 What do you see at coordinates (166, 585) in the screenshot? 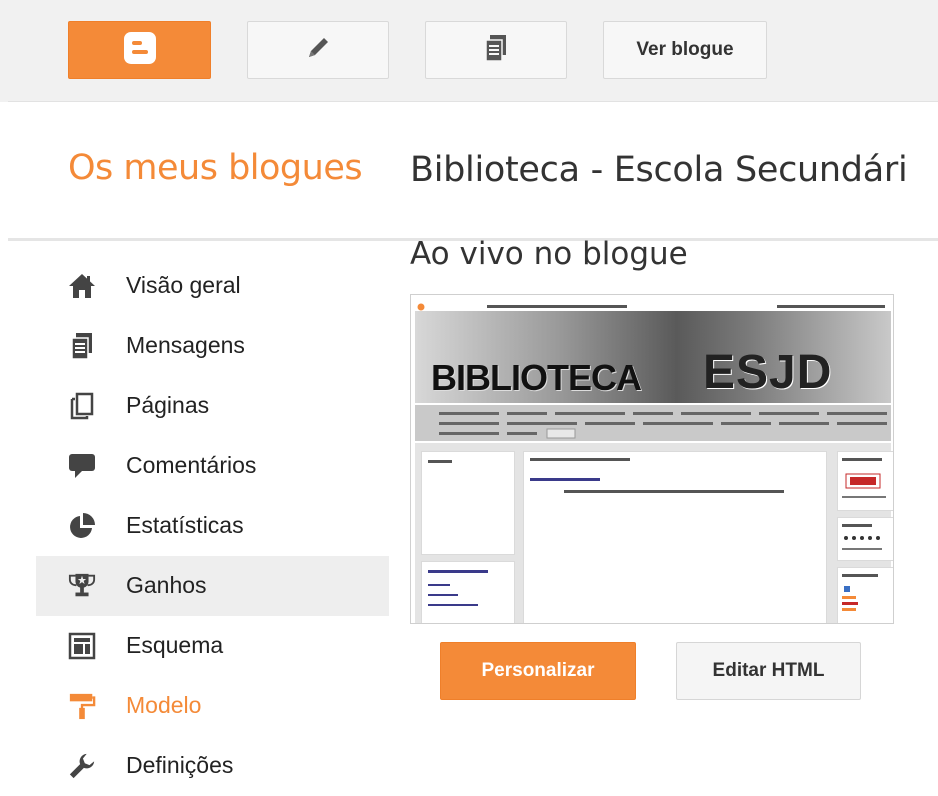
I see `sidebar-item-label: Ganhos` at bounding box center [166, 585].